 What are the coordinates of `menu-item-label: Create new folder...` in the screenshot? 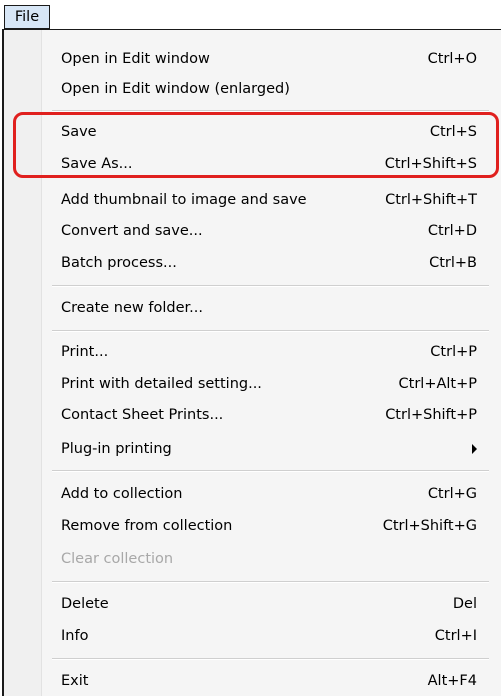 It's located at (132, 308).